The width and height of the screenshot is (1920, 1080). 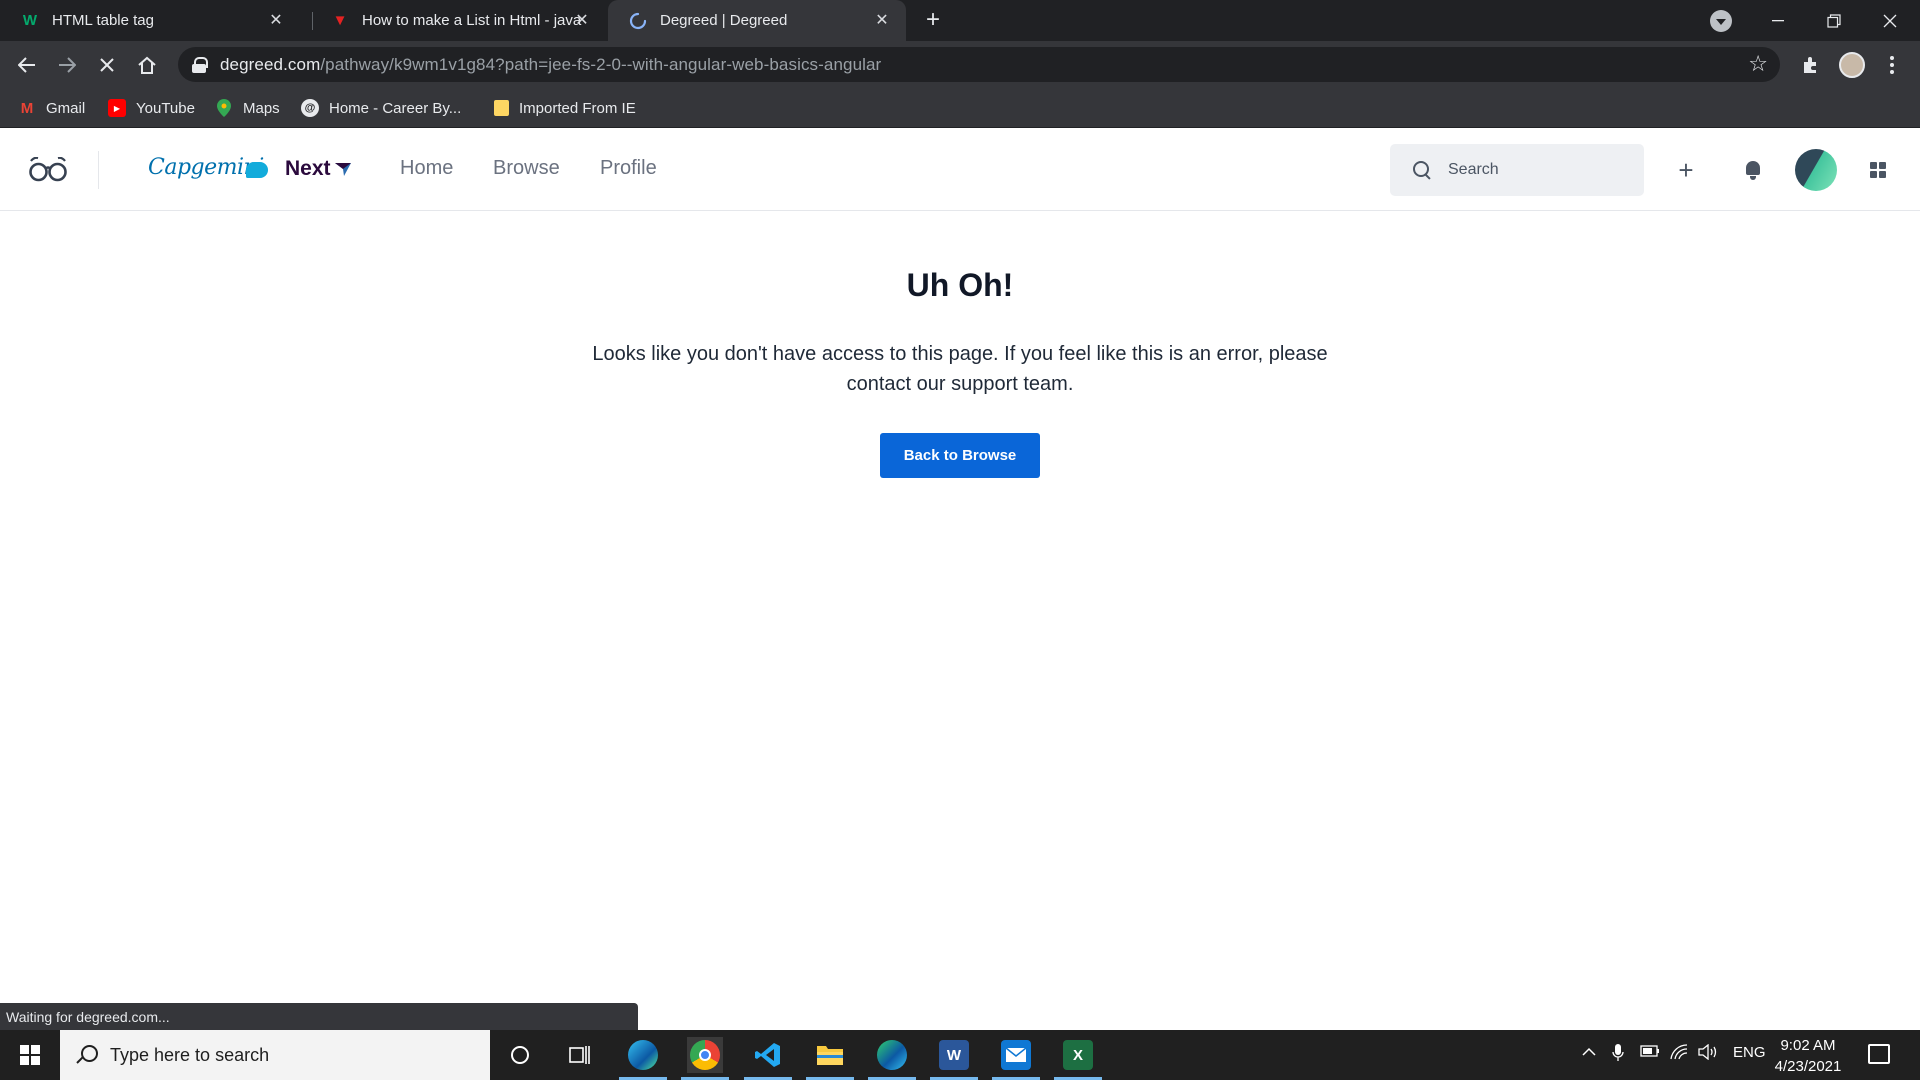 I want to click on tab-html-table-tag: W HTML table tag ✕, so click(x=150, y=20).